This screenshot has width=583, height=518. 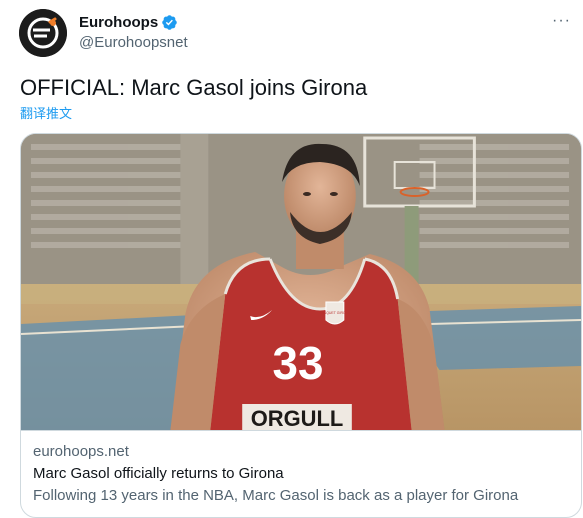 I want to click on jersey-text: ORGULL, so click(x=297, y=418).